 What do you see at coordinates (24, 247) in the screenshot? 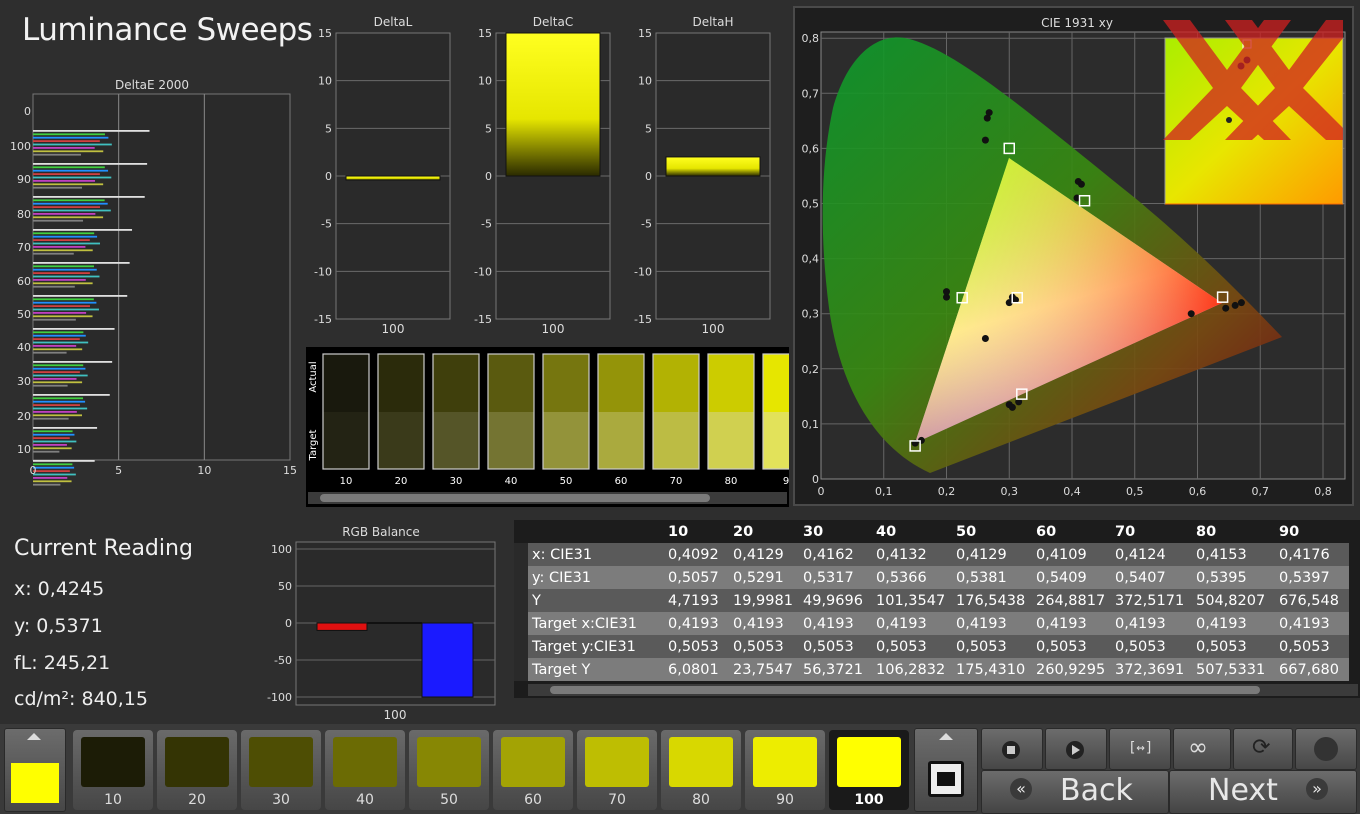
I see `deltae-y-tick: 70` at bounding box center [24, 247].